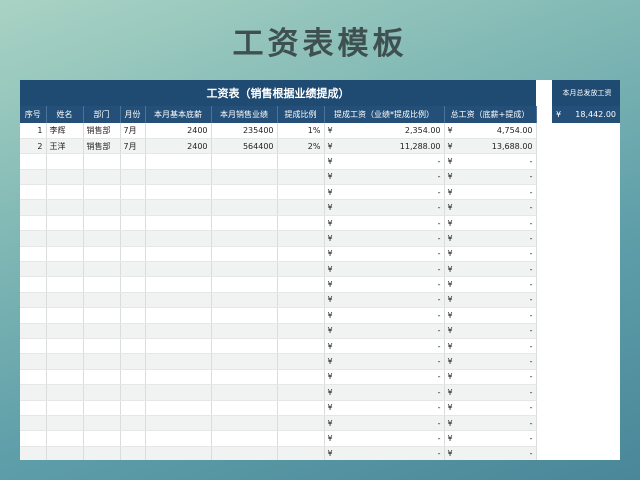 This screenshot has height=480, width=640. I want to click on cell-total: ¥4,754.00, so click(490, 131).